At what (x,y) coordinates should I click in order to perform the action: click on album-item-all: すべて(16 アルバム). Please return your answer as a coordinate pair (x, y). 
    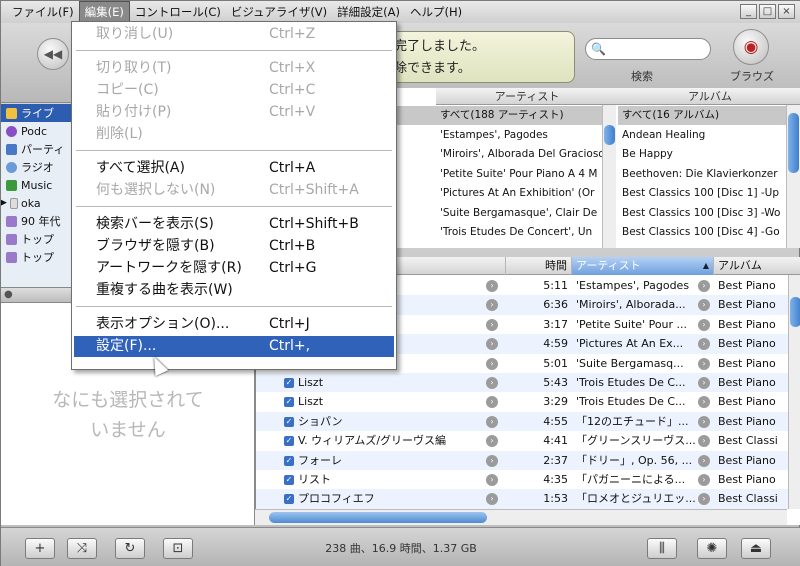
    Looking at the image, I should click on (702, 115).